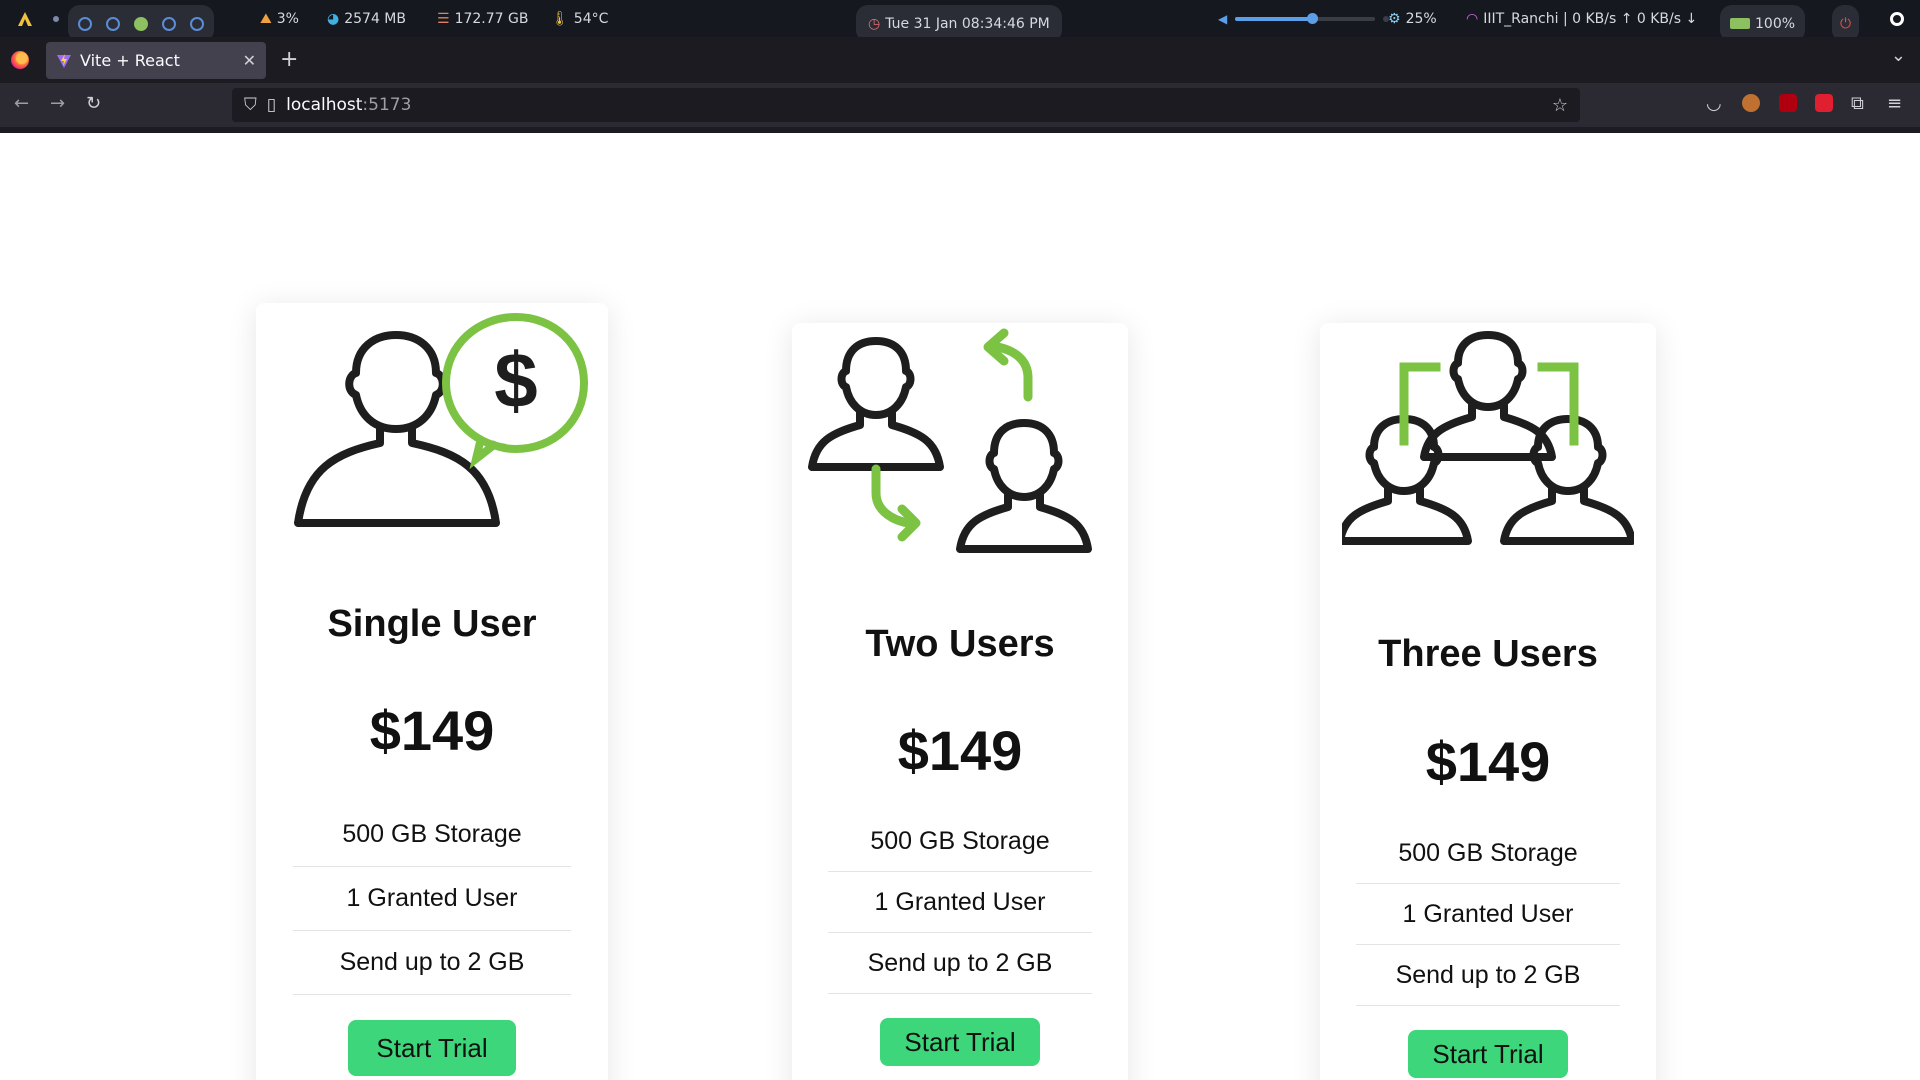 The image size is (1920, 1080). I want to click on page-info-icon: ▯, so click(271, 105).